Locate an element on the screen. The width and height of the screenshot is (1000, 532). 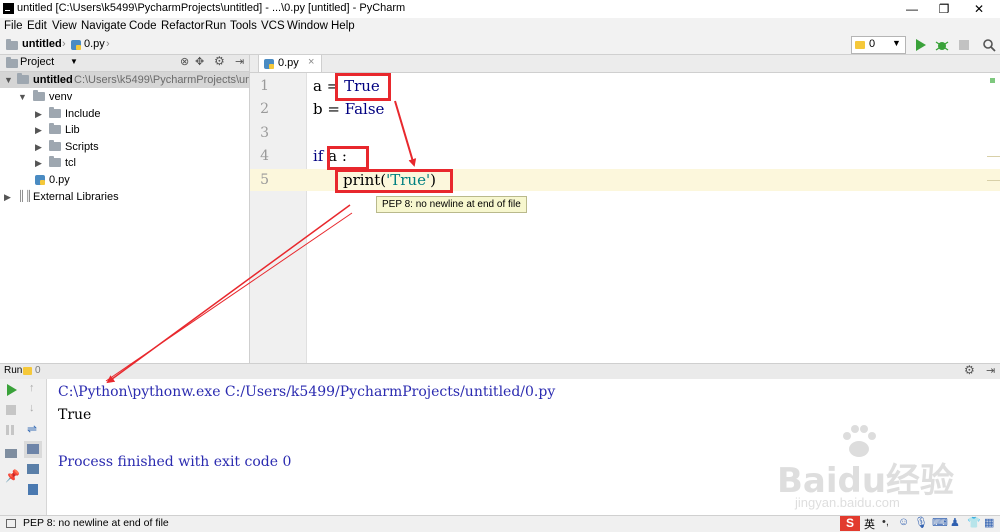
menu-file: File is located at coordinates (13, 26).